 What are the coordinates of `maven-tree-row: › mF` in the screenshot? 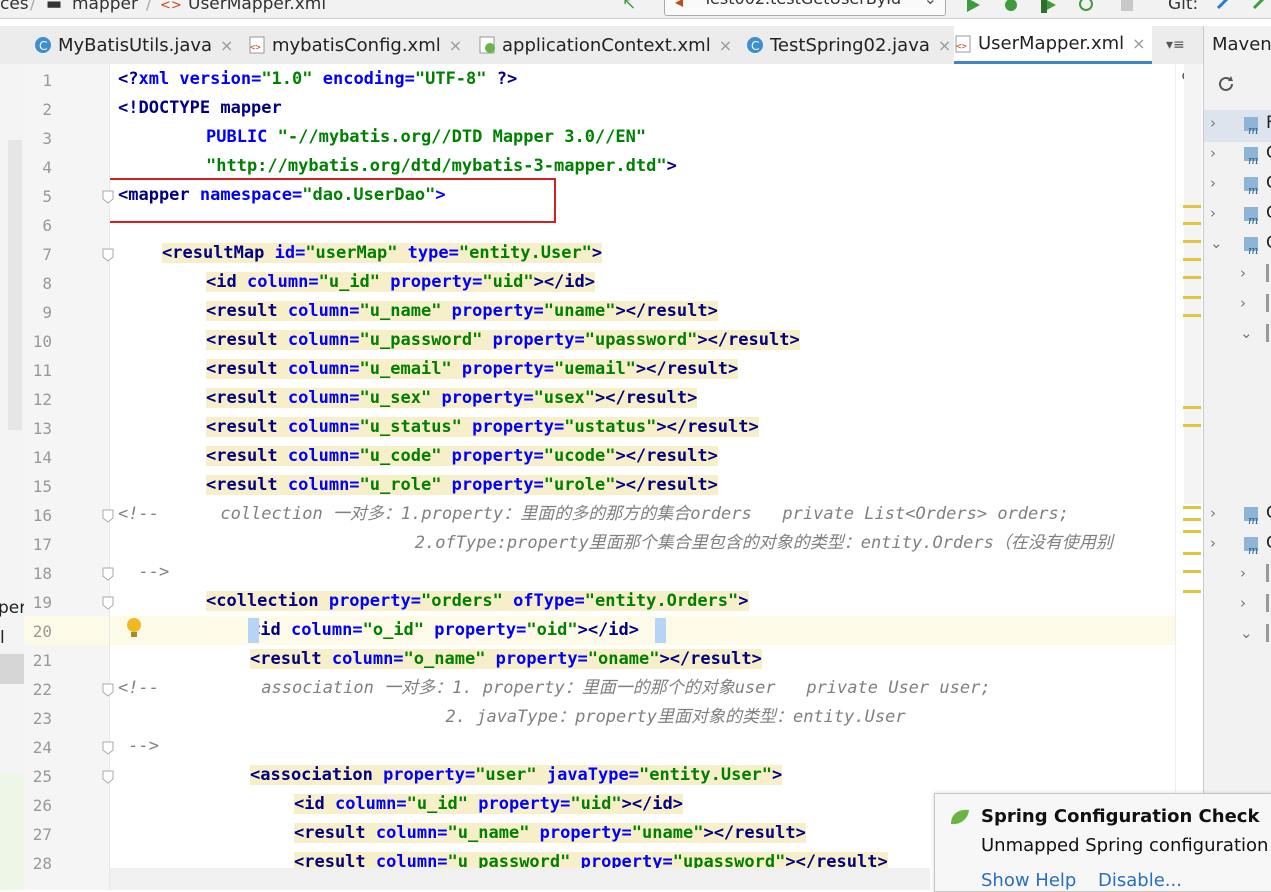 It's located at (1237, 125).